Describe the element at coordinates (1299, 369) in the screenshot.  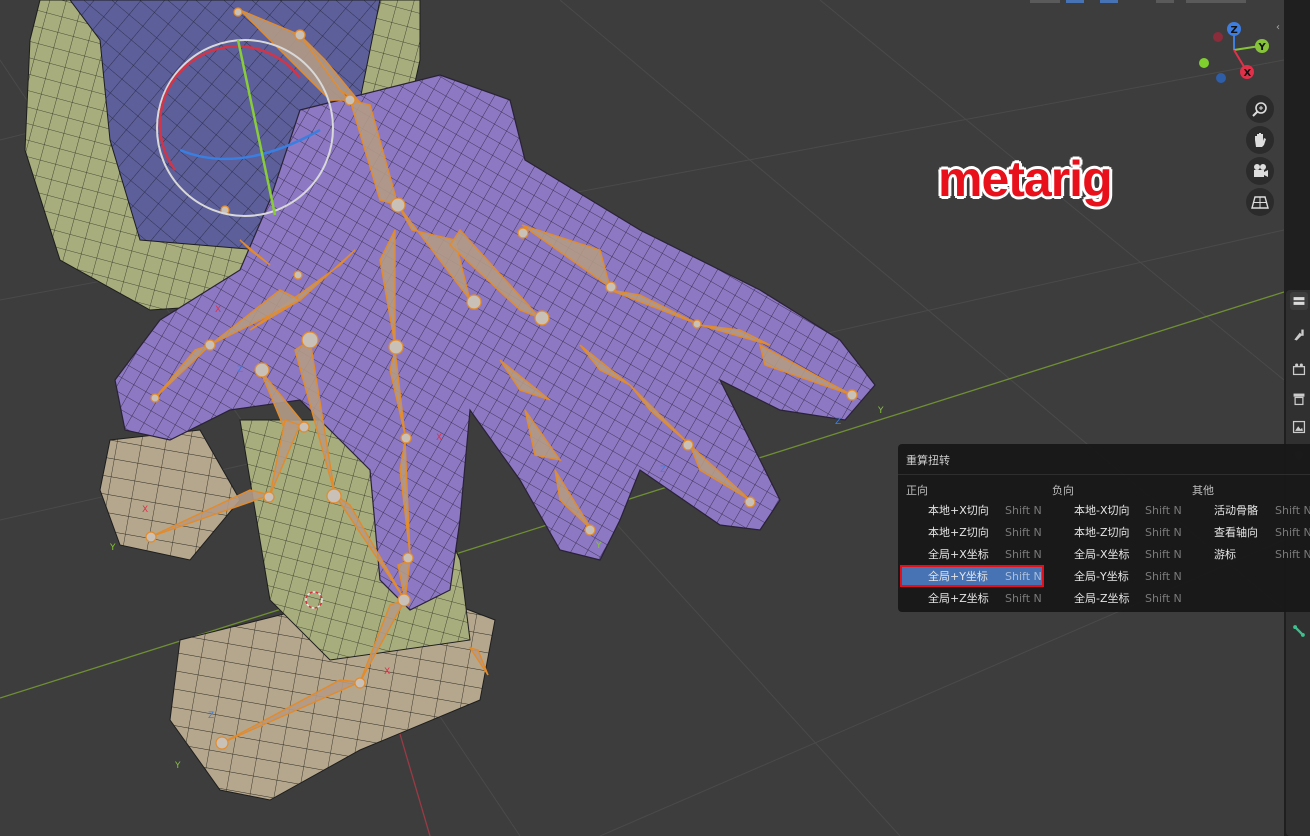
I see `output-icon` at that location.